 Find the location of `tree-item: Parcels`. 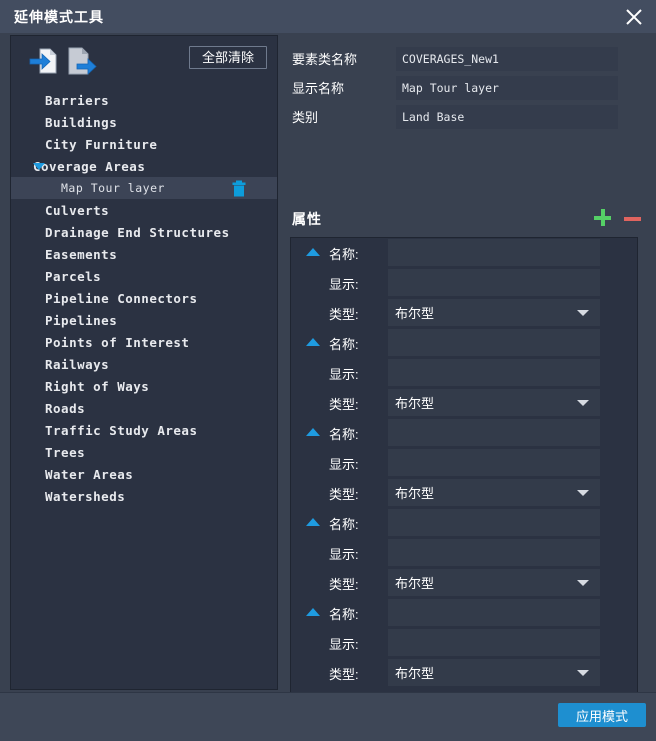

tree-item: Parcels is located at coordinates (144, 276).